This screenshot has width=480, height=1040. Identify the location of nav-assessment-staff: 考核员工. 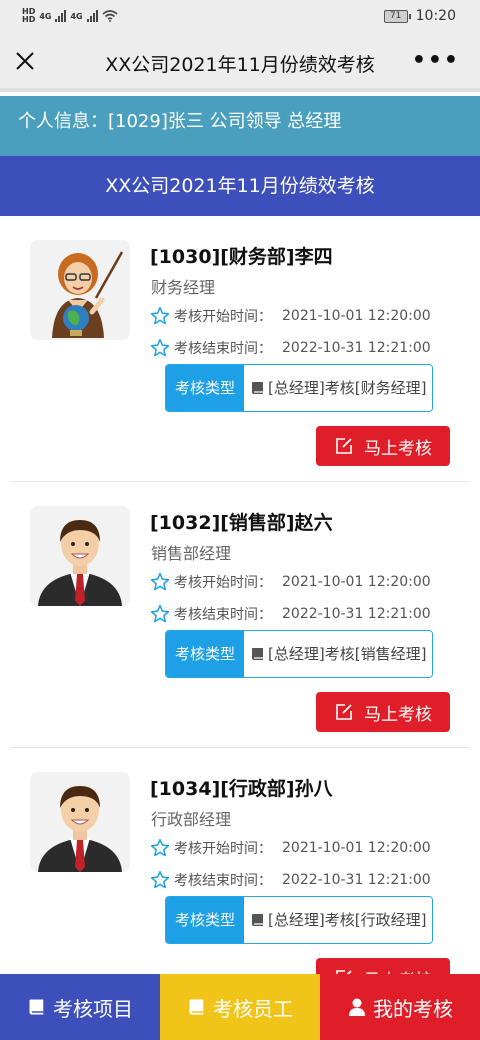
(240, 1007).